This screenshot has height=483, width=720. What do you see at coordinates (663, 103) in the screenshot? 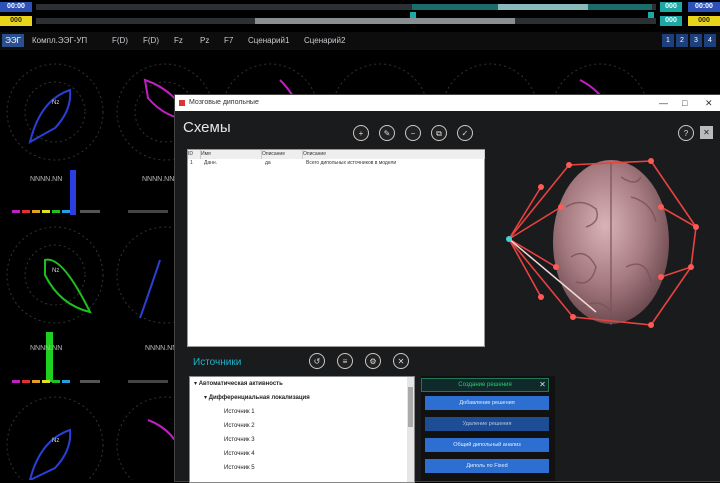
I see `minimize-button: —` at bounding box center [663, 103].